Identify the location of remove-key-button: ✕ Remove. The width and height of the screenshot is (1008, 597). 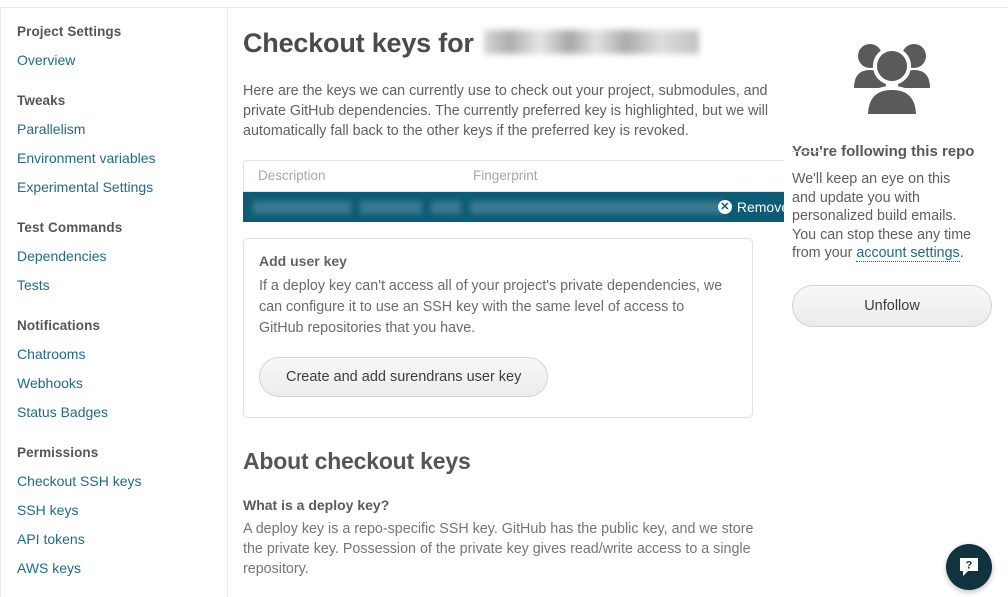
(753, 207).